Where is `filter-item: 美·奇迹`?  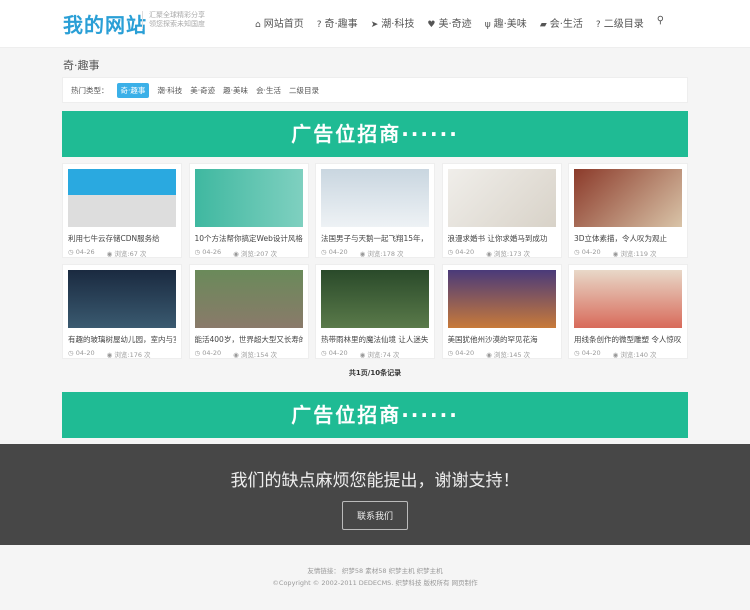
filter-item: 美·奇迹 is located at coordinates (202, 90).